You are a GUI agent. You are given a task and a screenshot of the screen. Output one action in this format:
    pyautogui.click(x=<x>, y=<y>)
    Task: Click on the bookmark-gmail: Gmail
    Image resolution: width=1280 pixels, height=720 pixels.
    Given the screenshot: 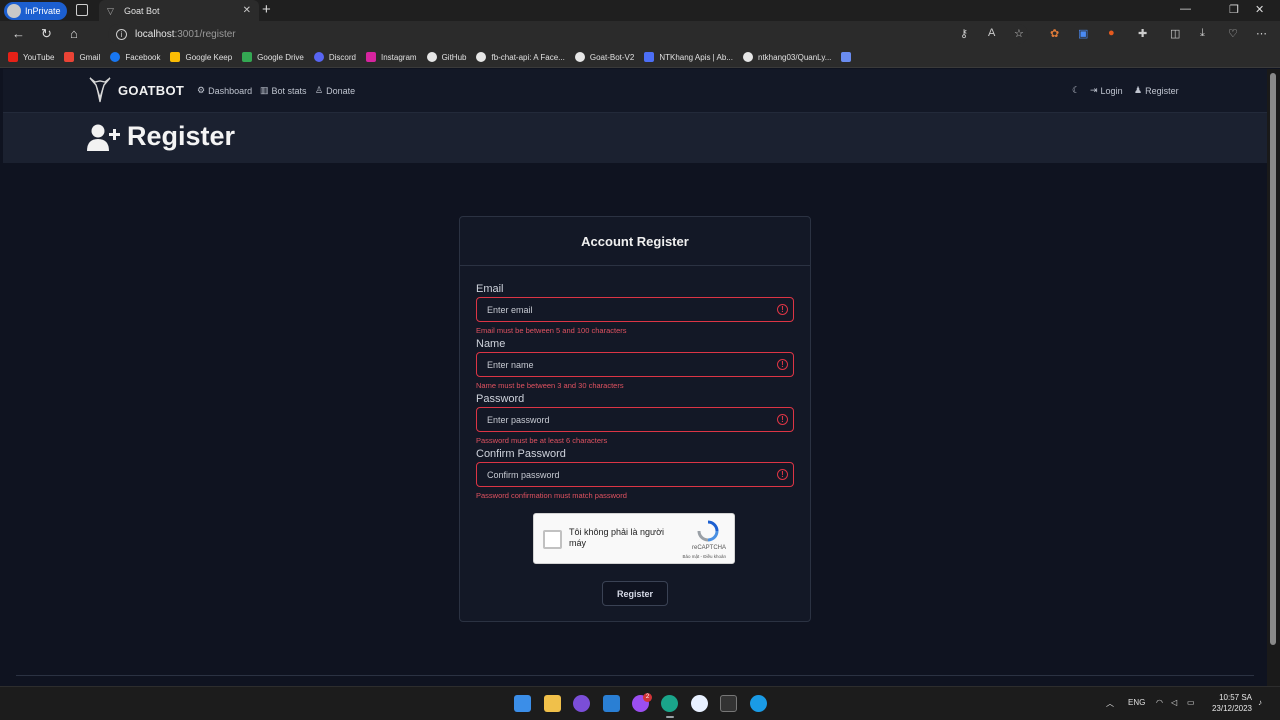 What is the action you would take?
    pyautogui.click(x=82, y=57)
    